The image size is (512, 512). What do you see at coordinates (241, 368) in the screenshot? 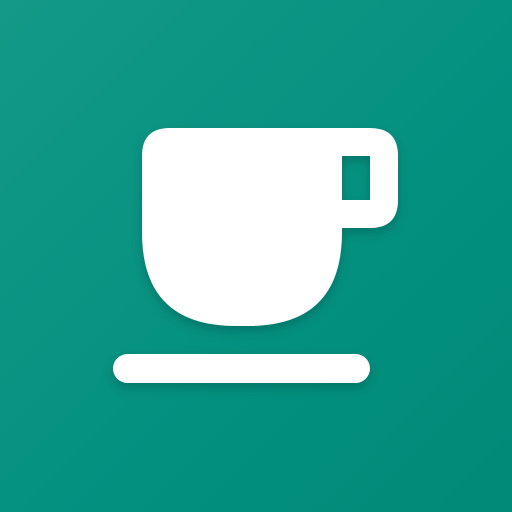
I see `saucer` at bounding box center [241, 368].